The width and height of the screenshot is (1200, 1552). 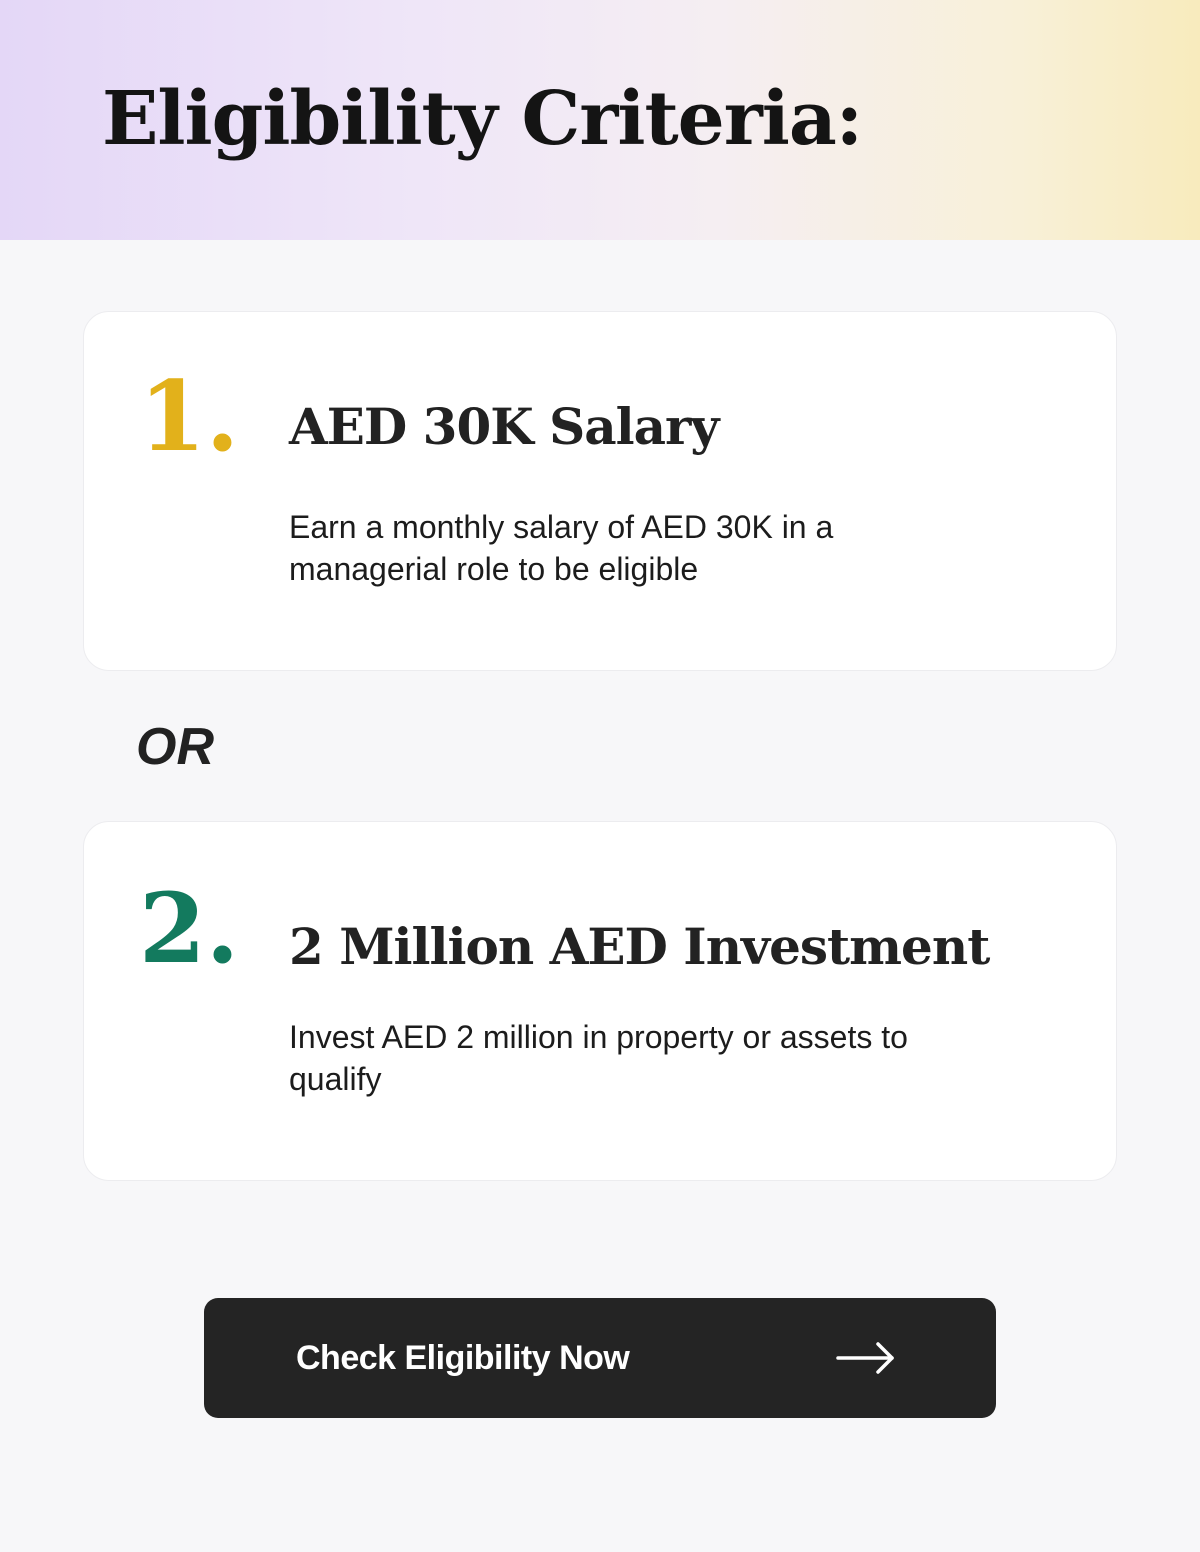 I want to click on or-separator: OR, so click(x=175, y=747).